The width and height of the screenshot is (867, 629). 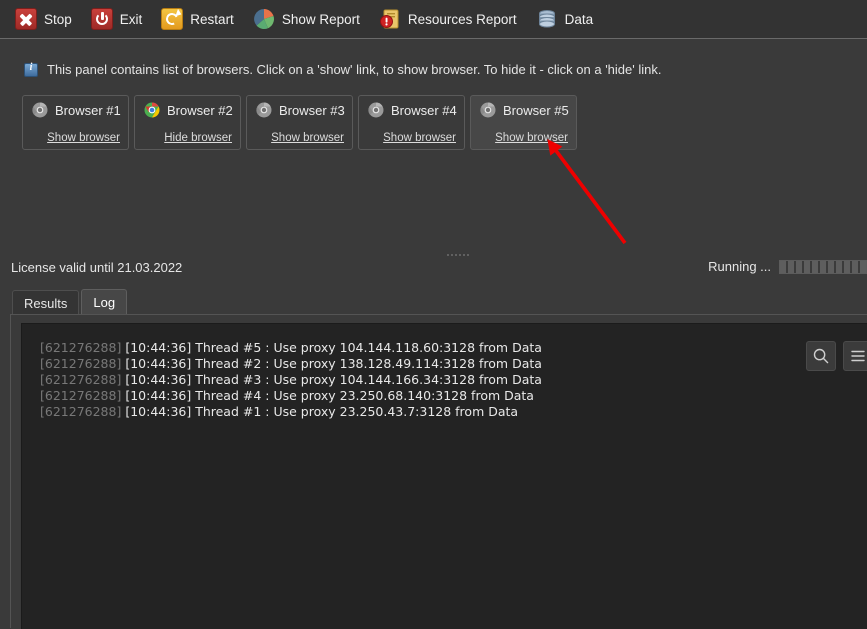 I want to click on browser-panel-3-header: Browser #3, so click(x=299, y=107).